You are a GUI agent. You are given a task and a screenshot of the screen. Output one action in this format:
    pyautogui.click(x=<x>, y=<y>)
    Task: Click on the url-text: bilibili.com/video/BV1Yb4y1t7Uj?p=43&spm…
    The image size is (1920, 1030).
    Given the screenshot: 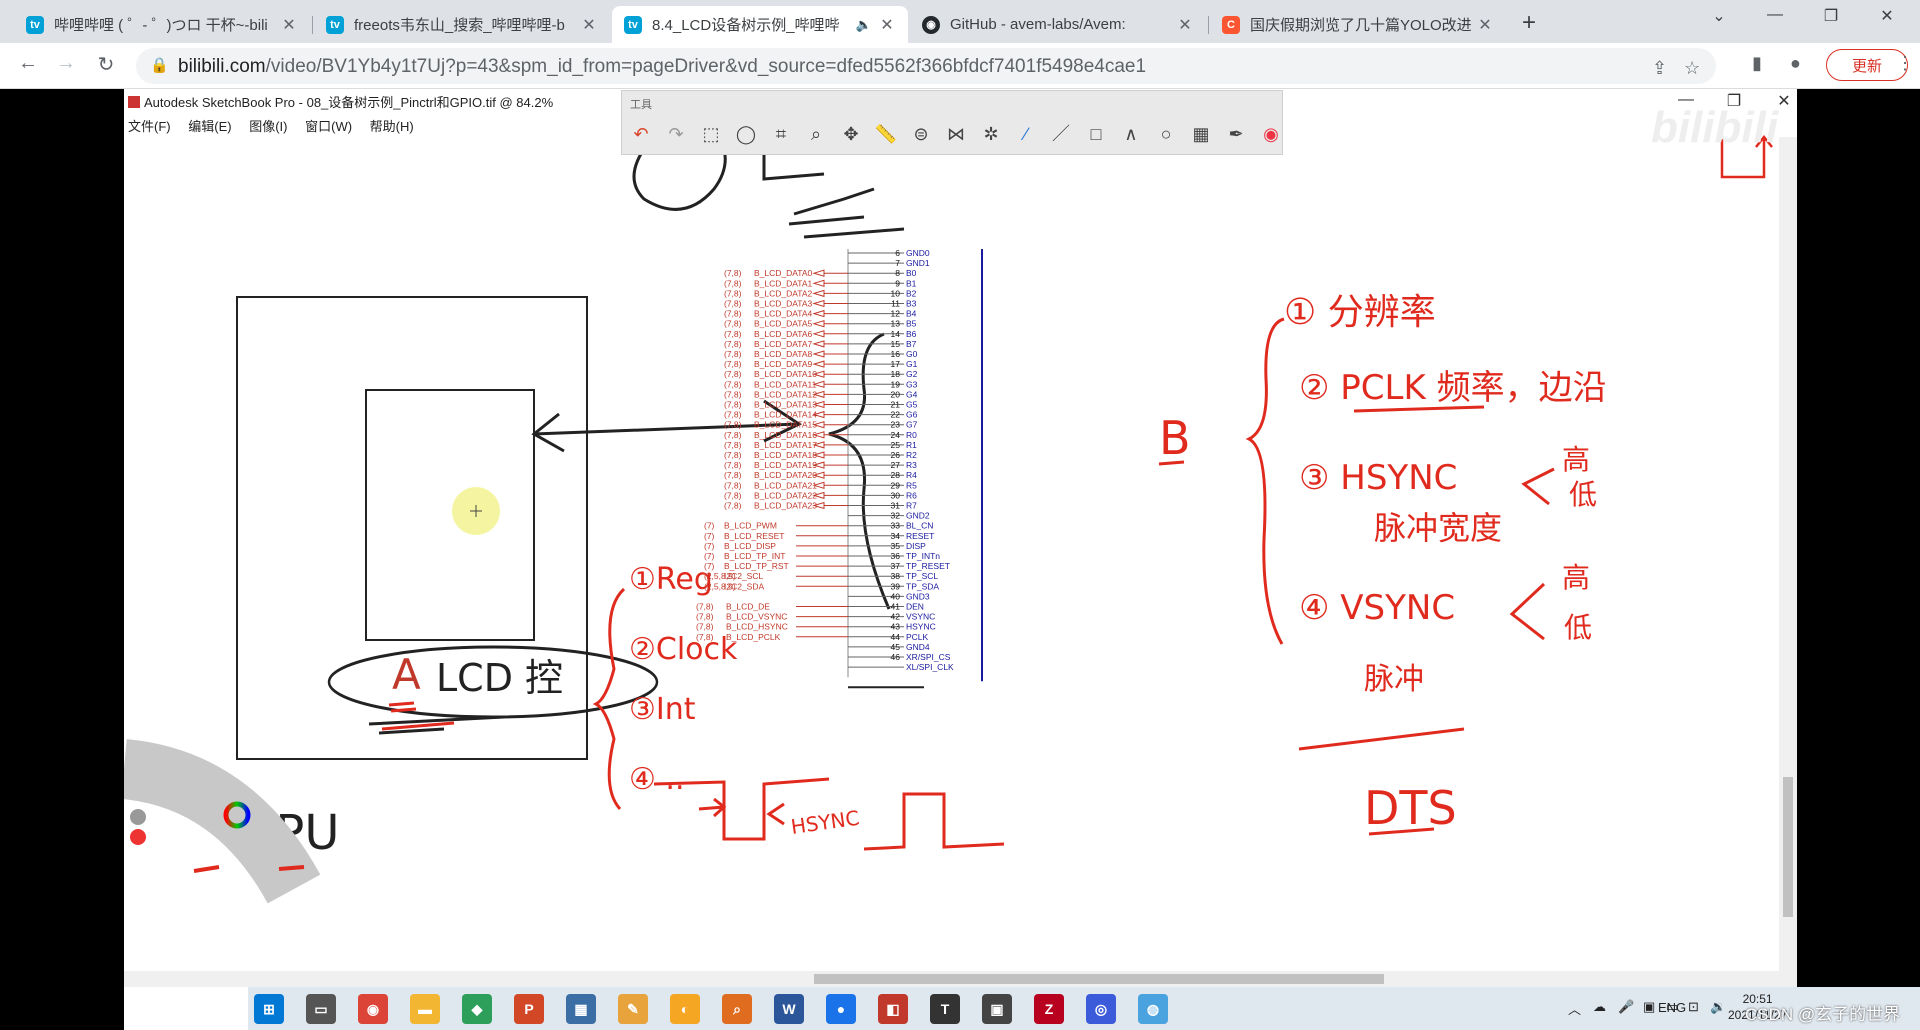 What is the action you would take?
    pyautogui.click(x=662, y=67)
    